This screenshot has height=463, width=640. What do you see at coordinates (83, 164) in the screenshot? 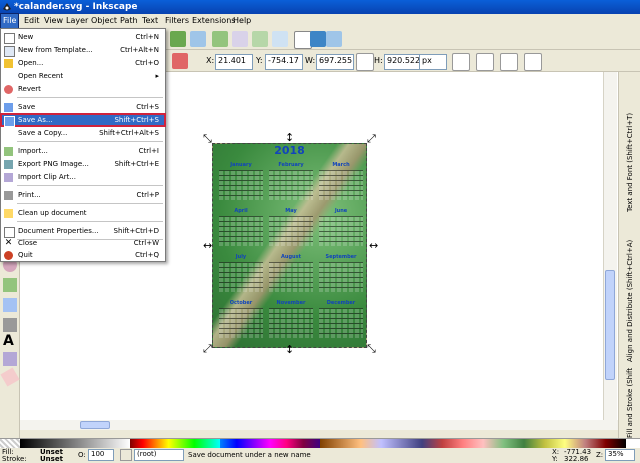
I see `menu-item-export-png: Export PNG Image... Shift+Ctrl+E` at bounding box center [83, 164].